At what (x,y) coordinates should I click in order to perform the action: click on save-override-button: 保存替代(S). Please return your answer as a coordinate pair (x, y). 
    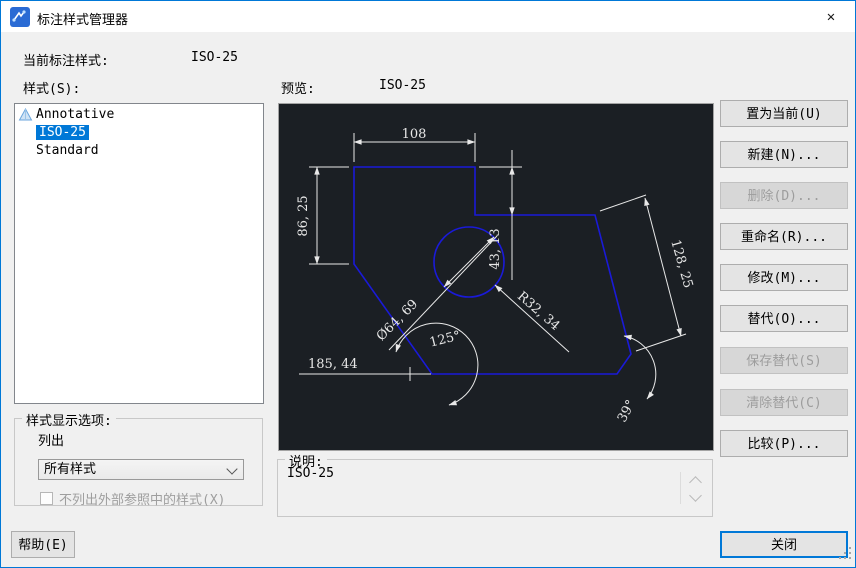
    Looking at the image, I should click on (784, 360).